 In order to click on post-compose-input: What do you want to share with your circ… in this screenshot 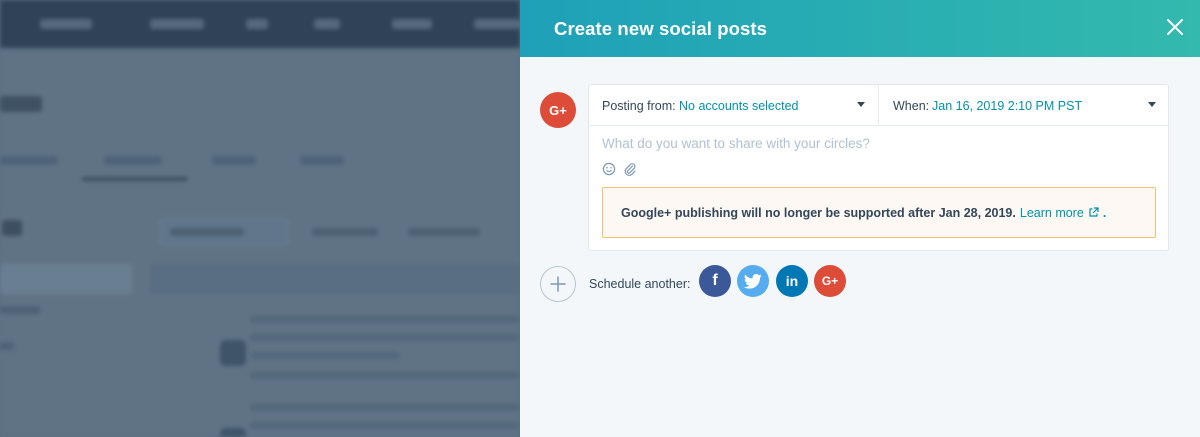, I will do `click(736, 143)`.